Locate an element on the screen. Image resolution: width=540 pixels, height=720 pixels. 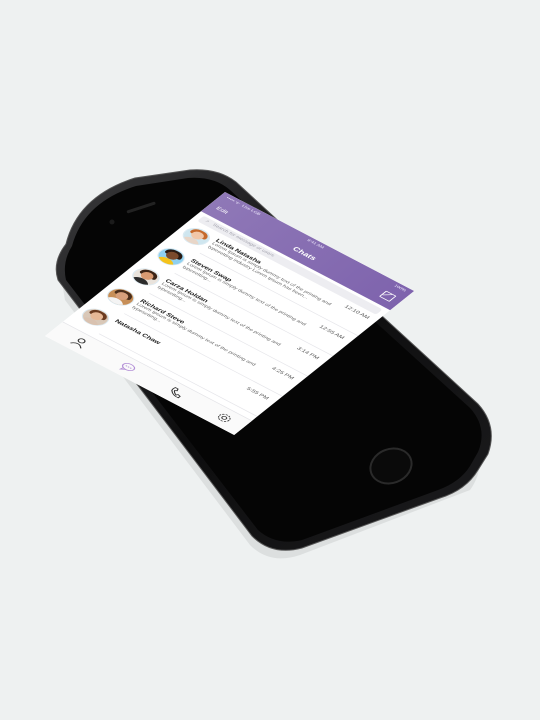
settings-icon is located at coordinates (225, 419).